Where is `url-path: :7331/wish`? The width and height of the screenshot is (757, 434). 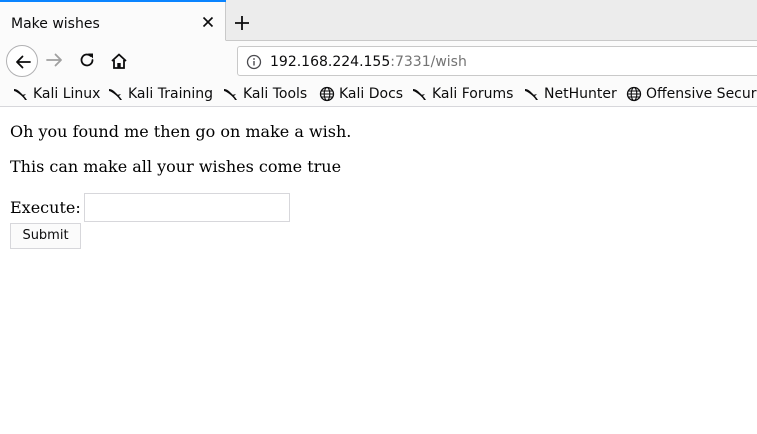 url-path: :7331/wish is located at coordinates (428, 62).